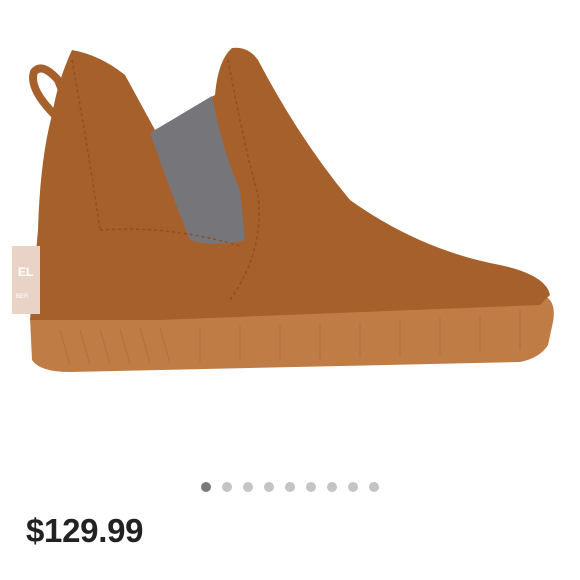  I want to click on carousel-dots, so click(290, 487).